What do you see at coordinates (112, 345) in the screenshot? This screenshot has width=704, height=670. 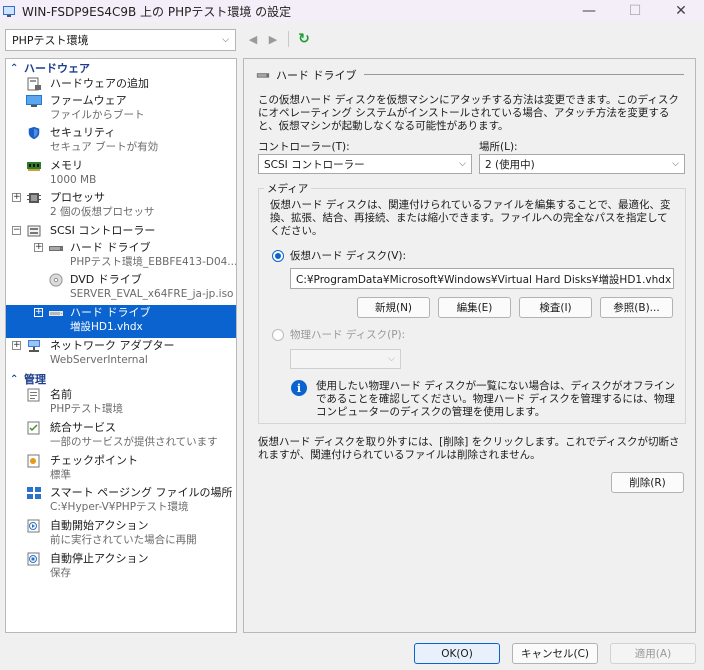 I see `tree-item-label: ネットワーク アダプター` at bounding box center [112, 345].